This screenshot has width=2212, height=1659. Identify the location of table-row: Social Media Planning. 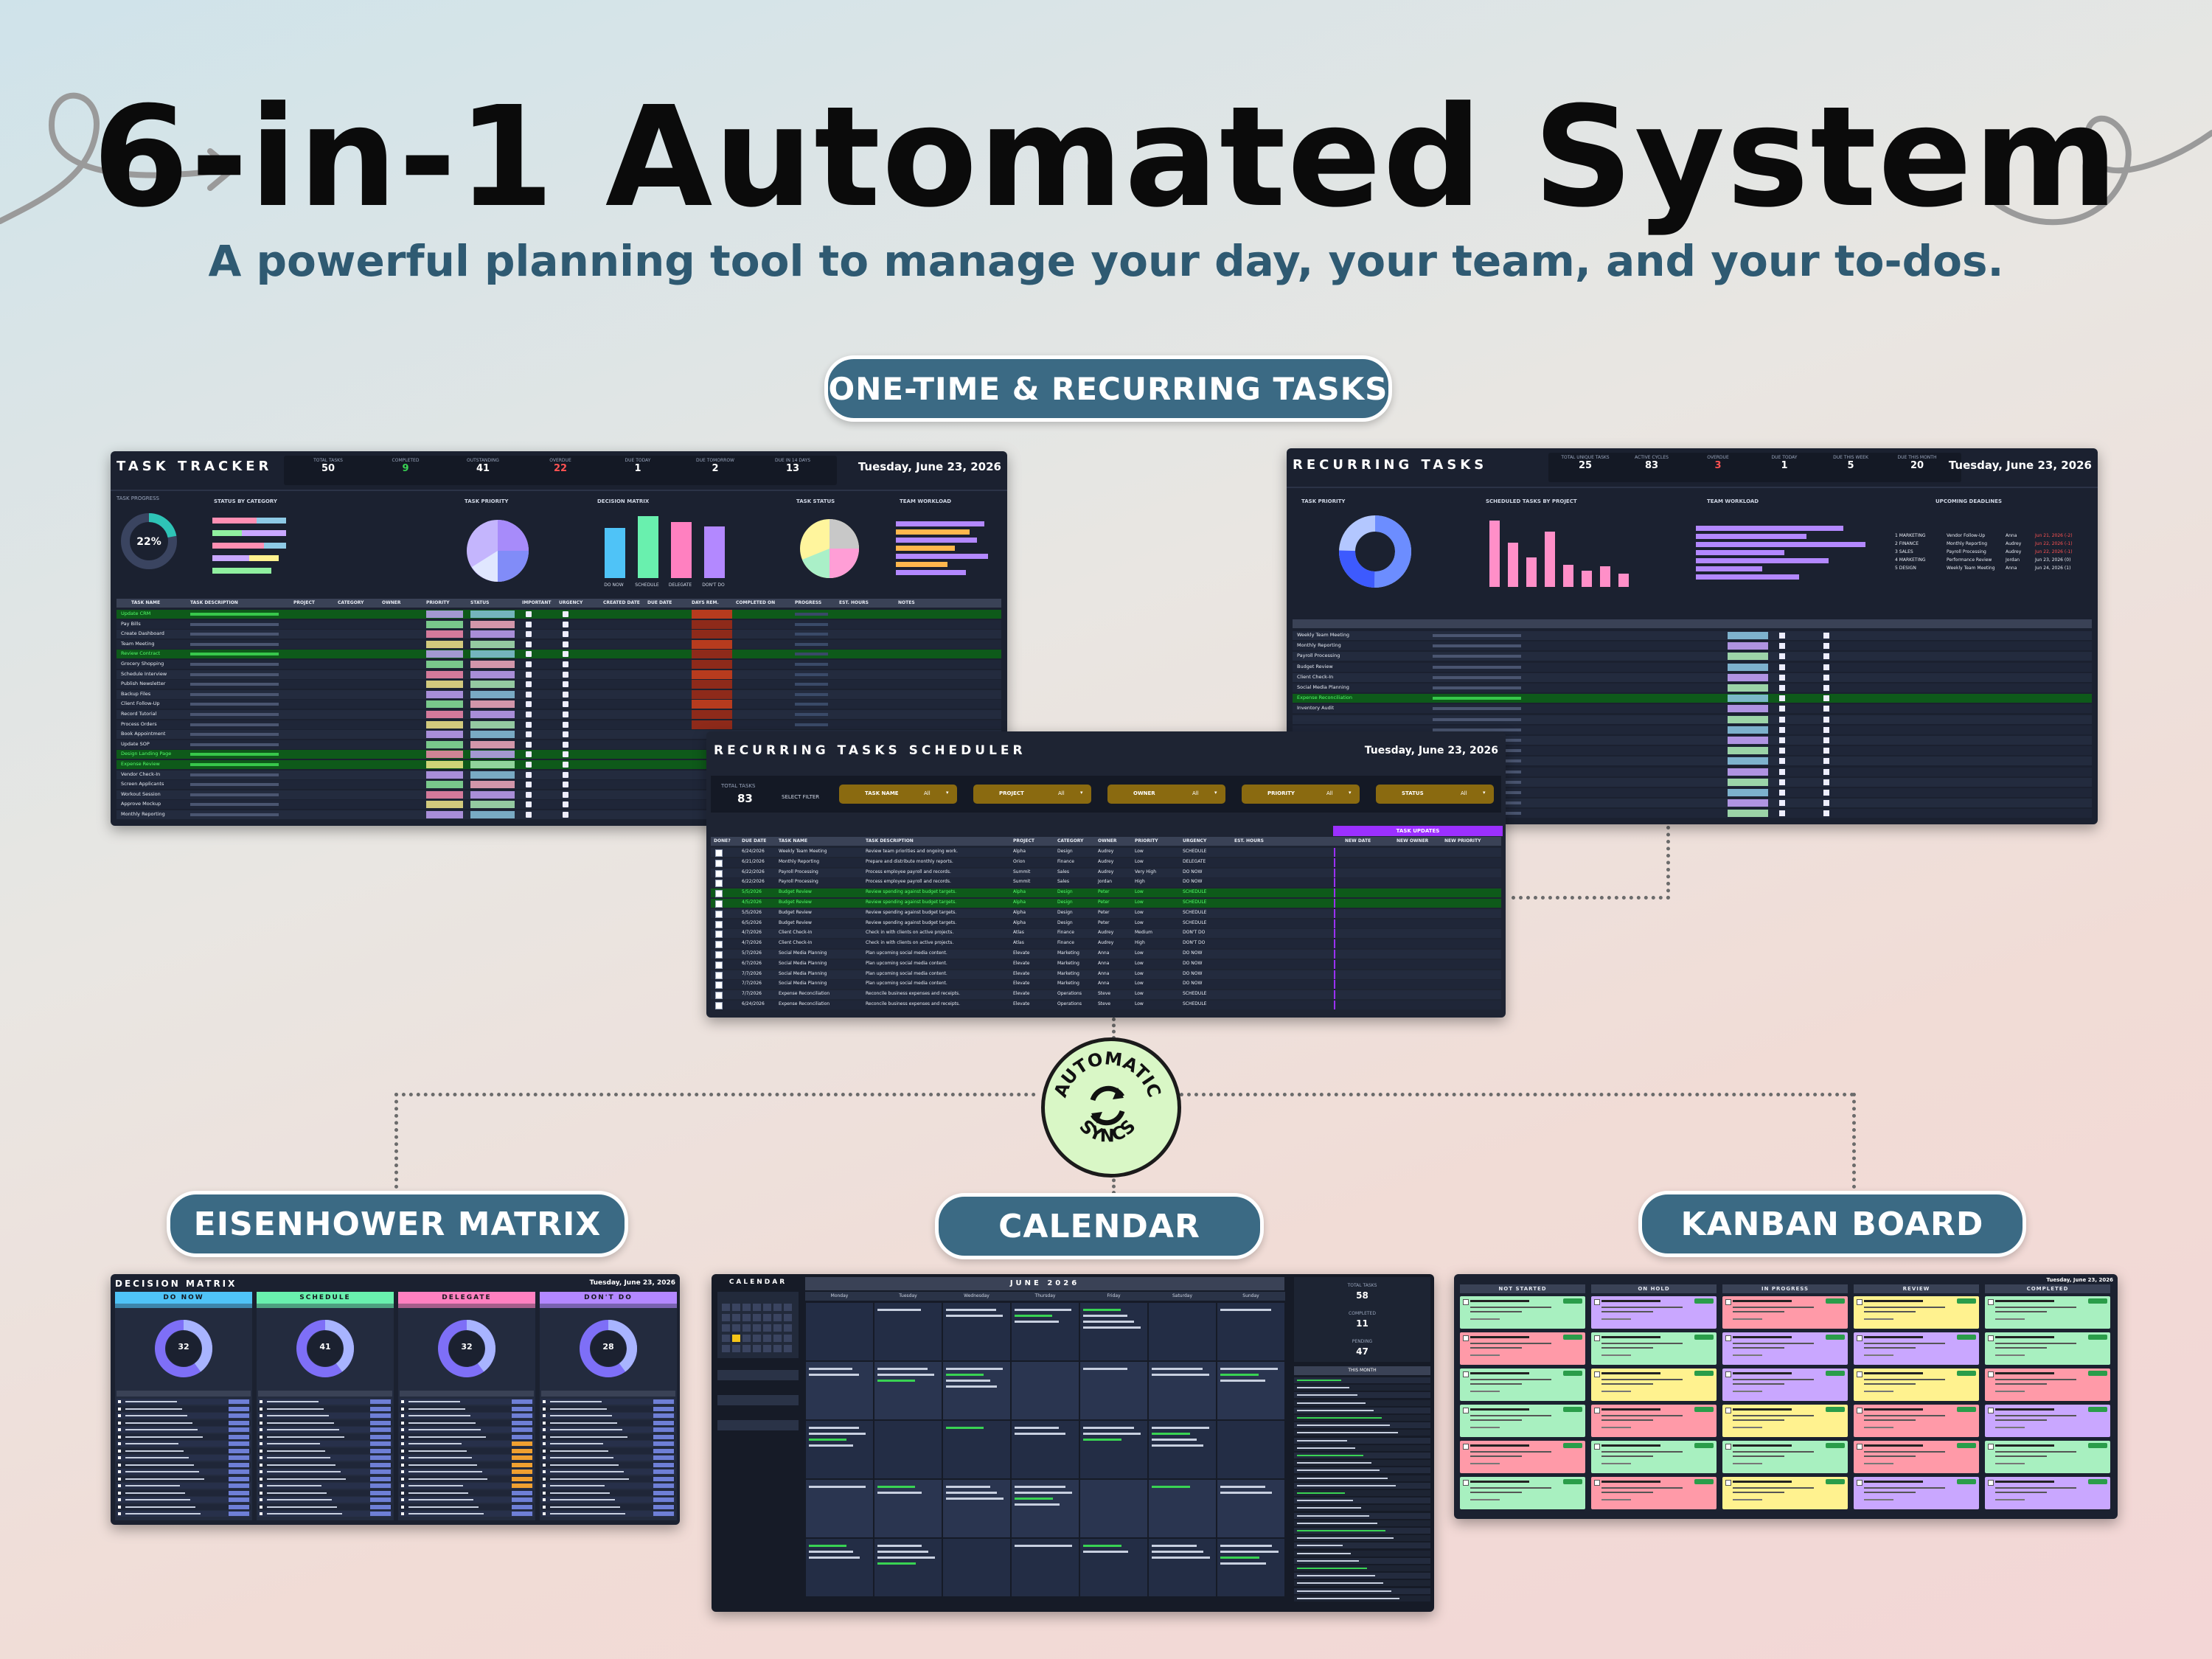
(1692, 688).